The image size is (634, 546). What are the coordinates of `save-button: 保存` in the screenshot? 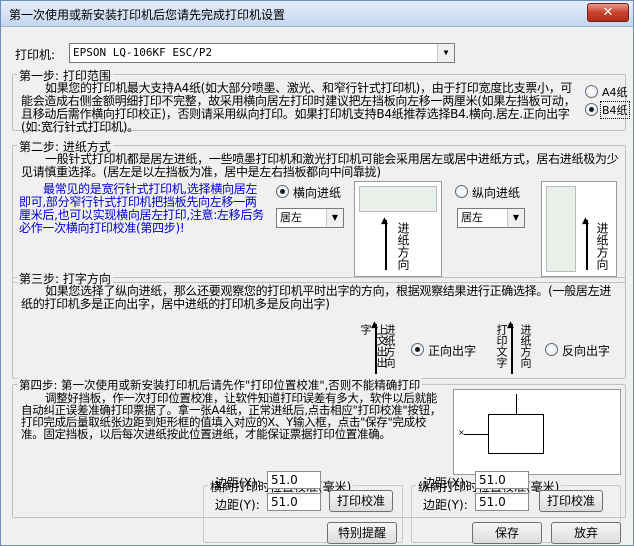 It's located at (507, 533).